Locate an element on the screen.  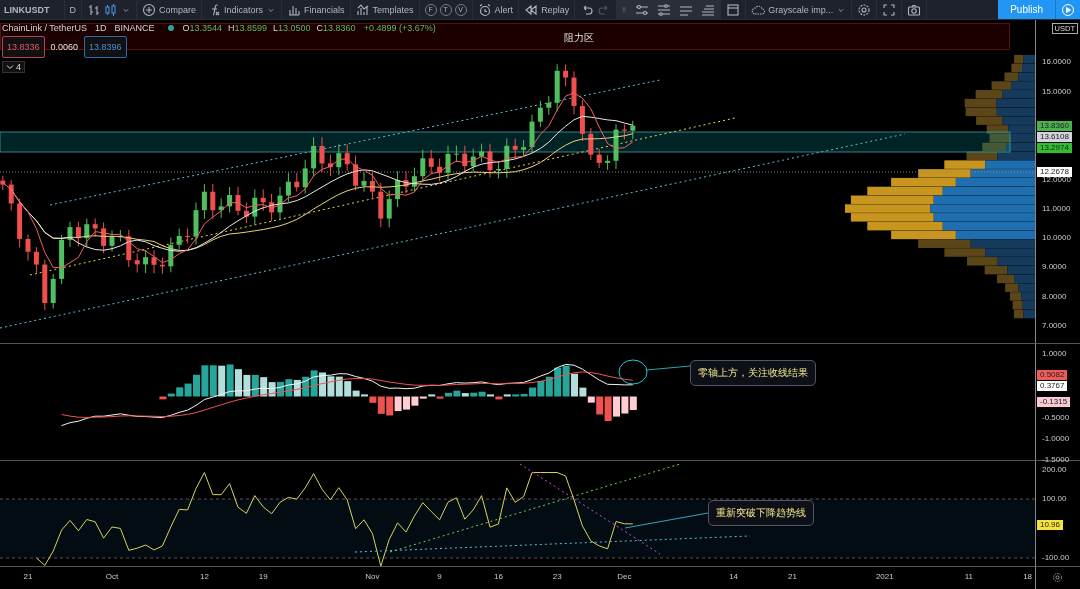
spread-value: 0.0060 is located at coordinates (64, 47).